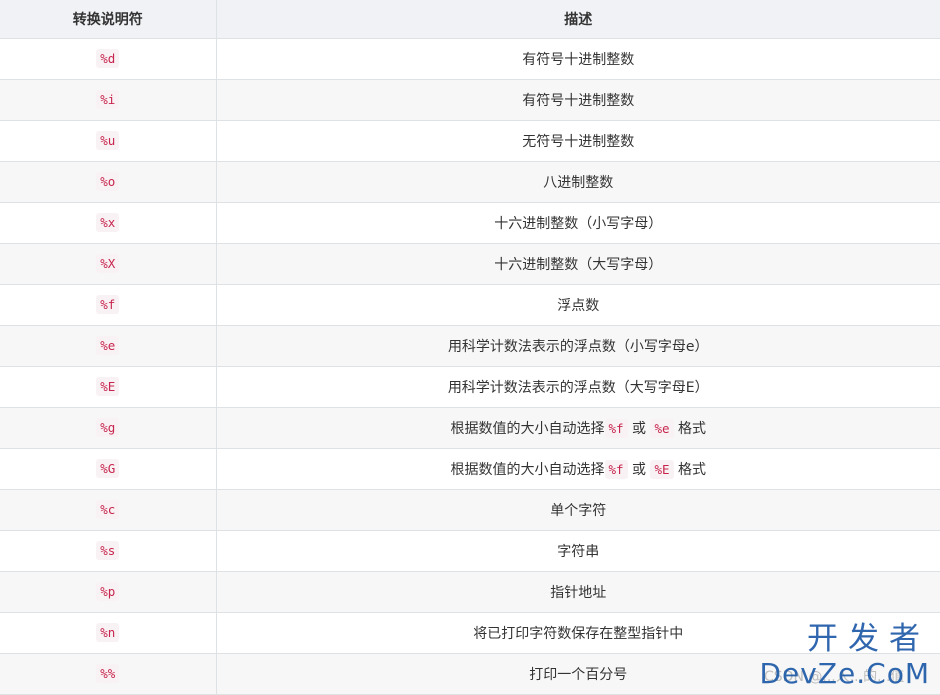  Describe the element at coordinates (578, 510) in the screenshot. I see `description-cell: 单个字符` at that location.